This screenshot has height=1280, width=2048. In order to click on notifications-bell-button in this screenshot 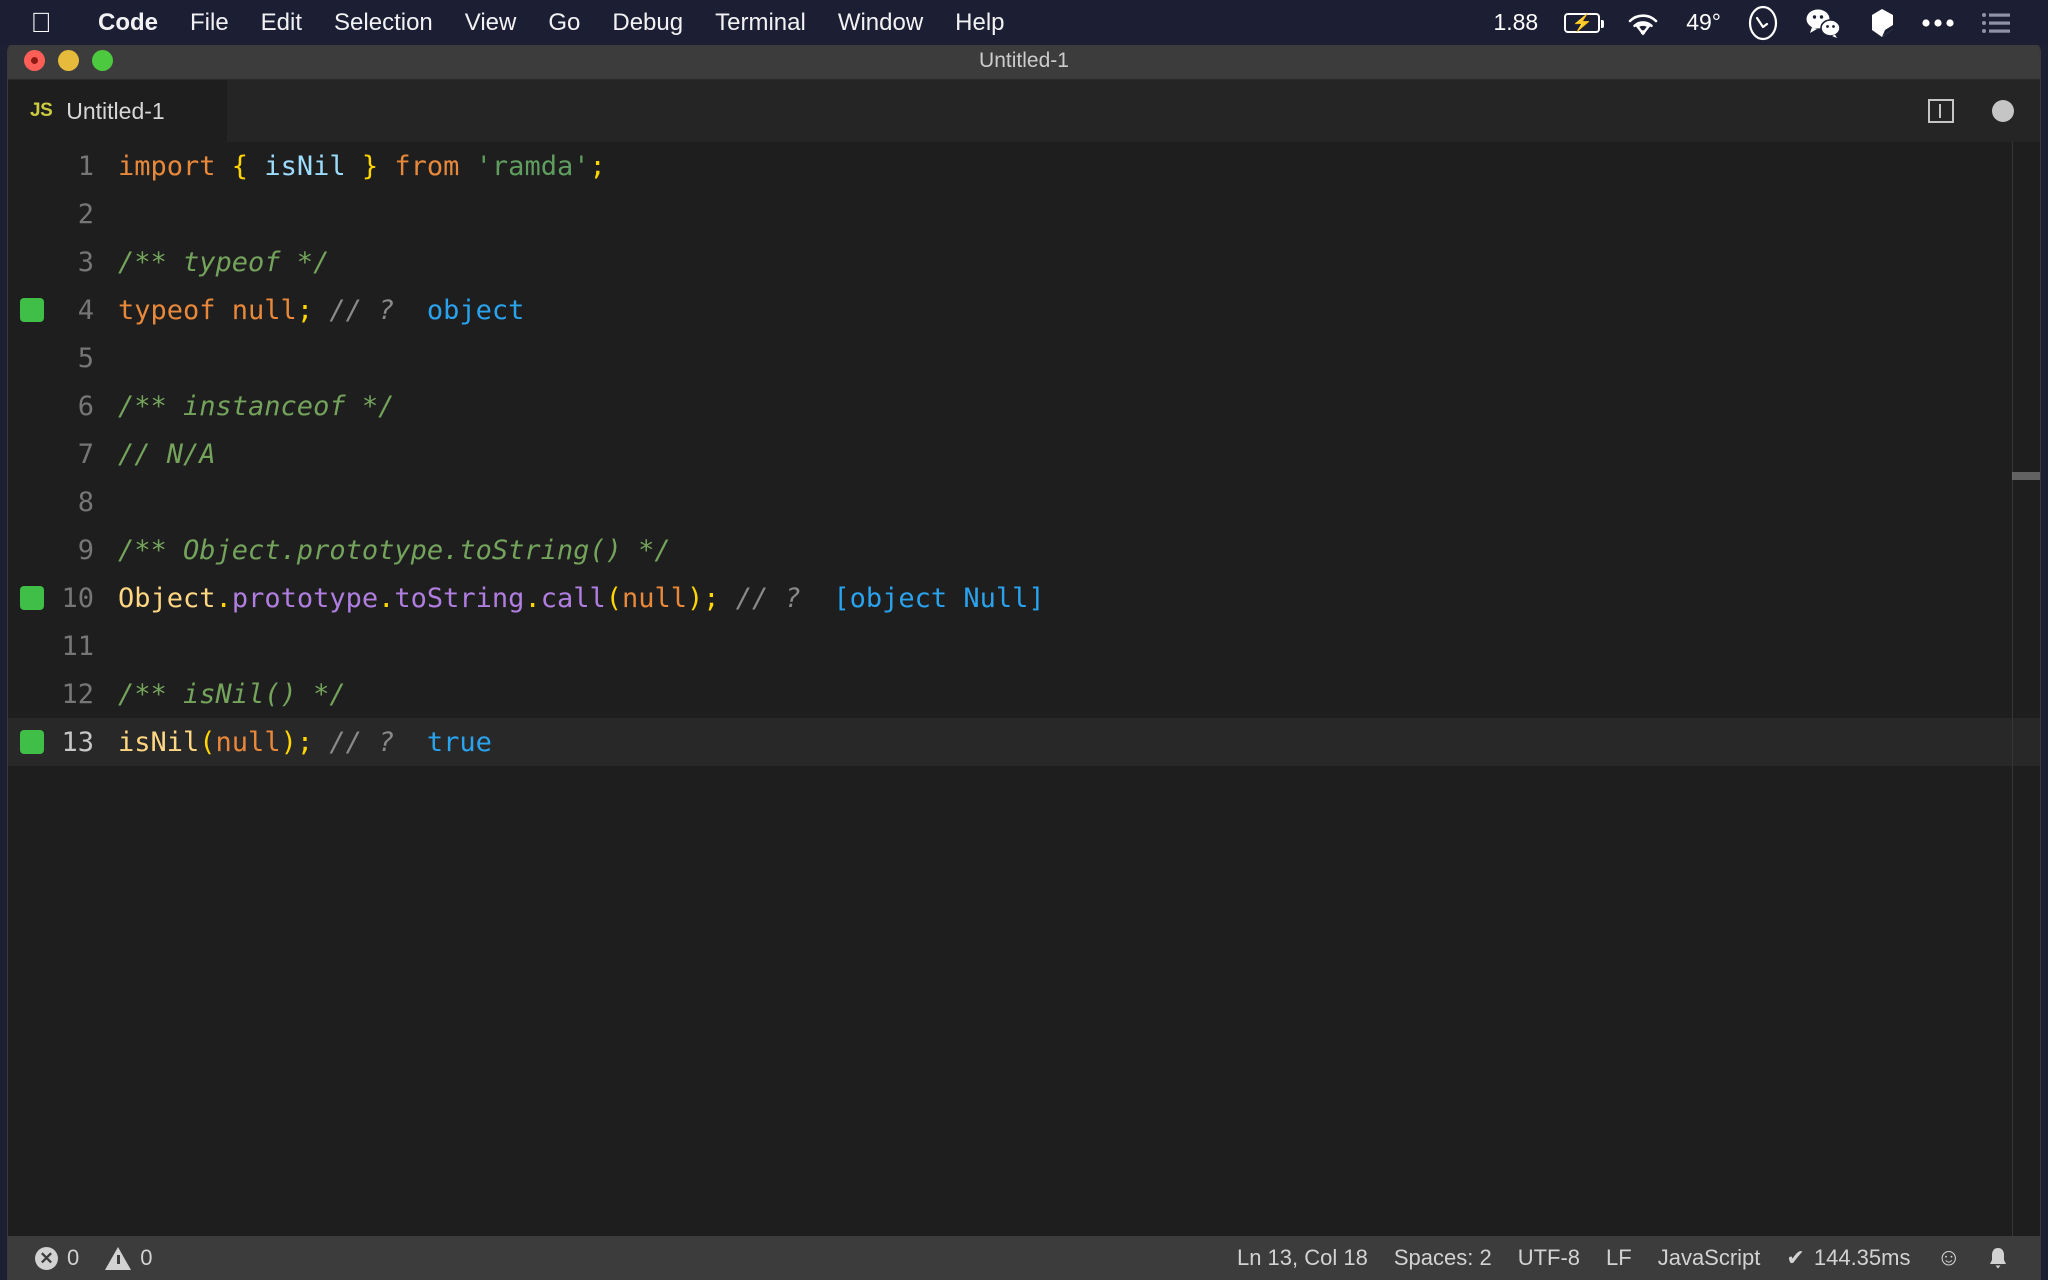, I will do `click(1998, 1258)`.